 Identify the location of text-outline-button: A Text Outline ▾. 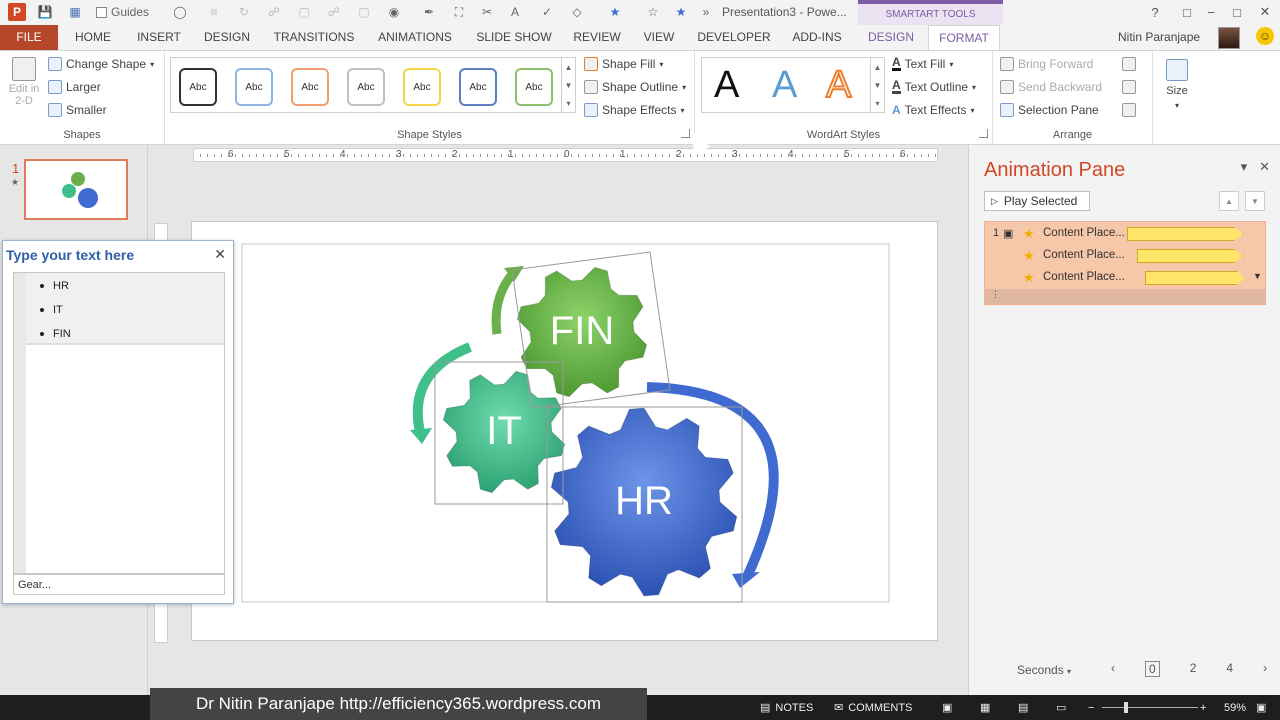
(934, 86).